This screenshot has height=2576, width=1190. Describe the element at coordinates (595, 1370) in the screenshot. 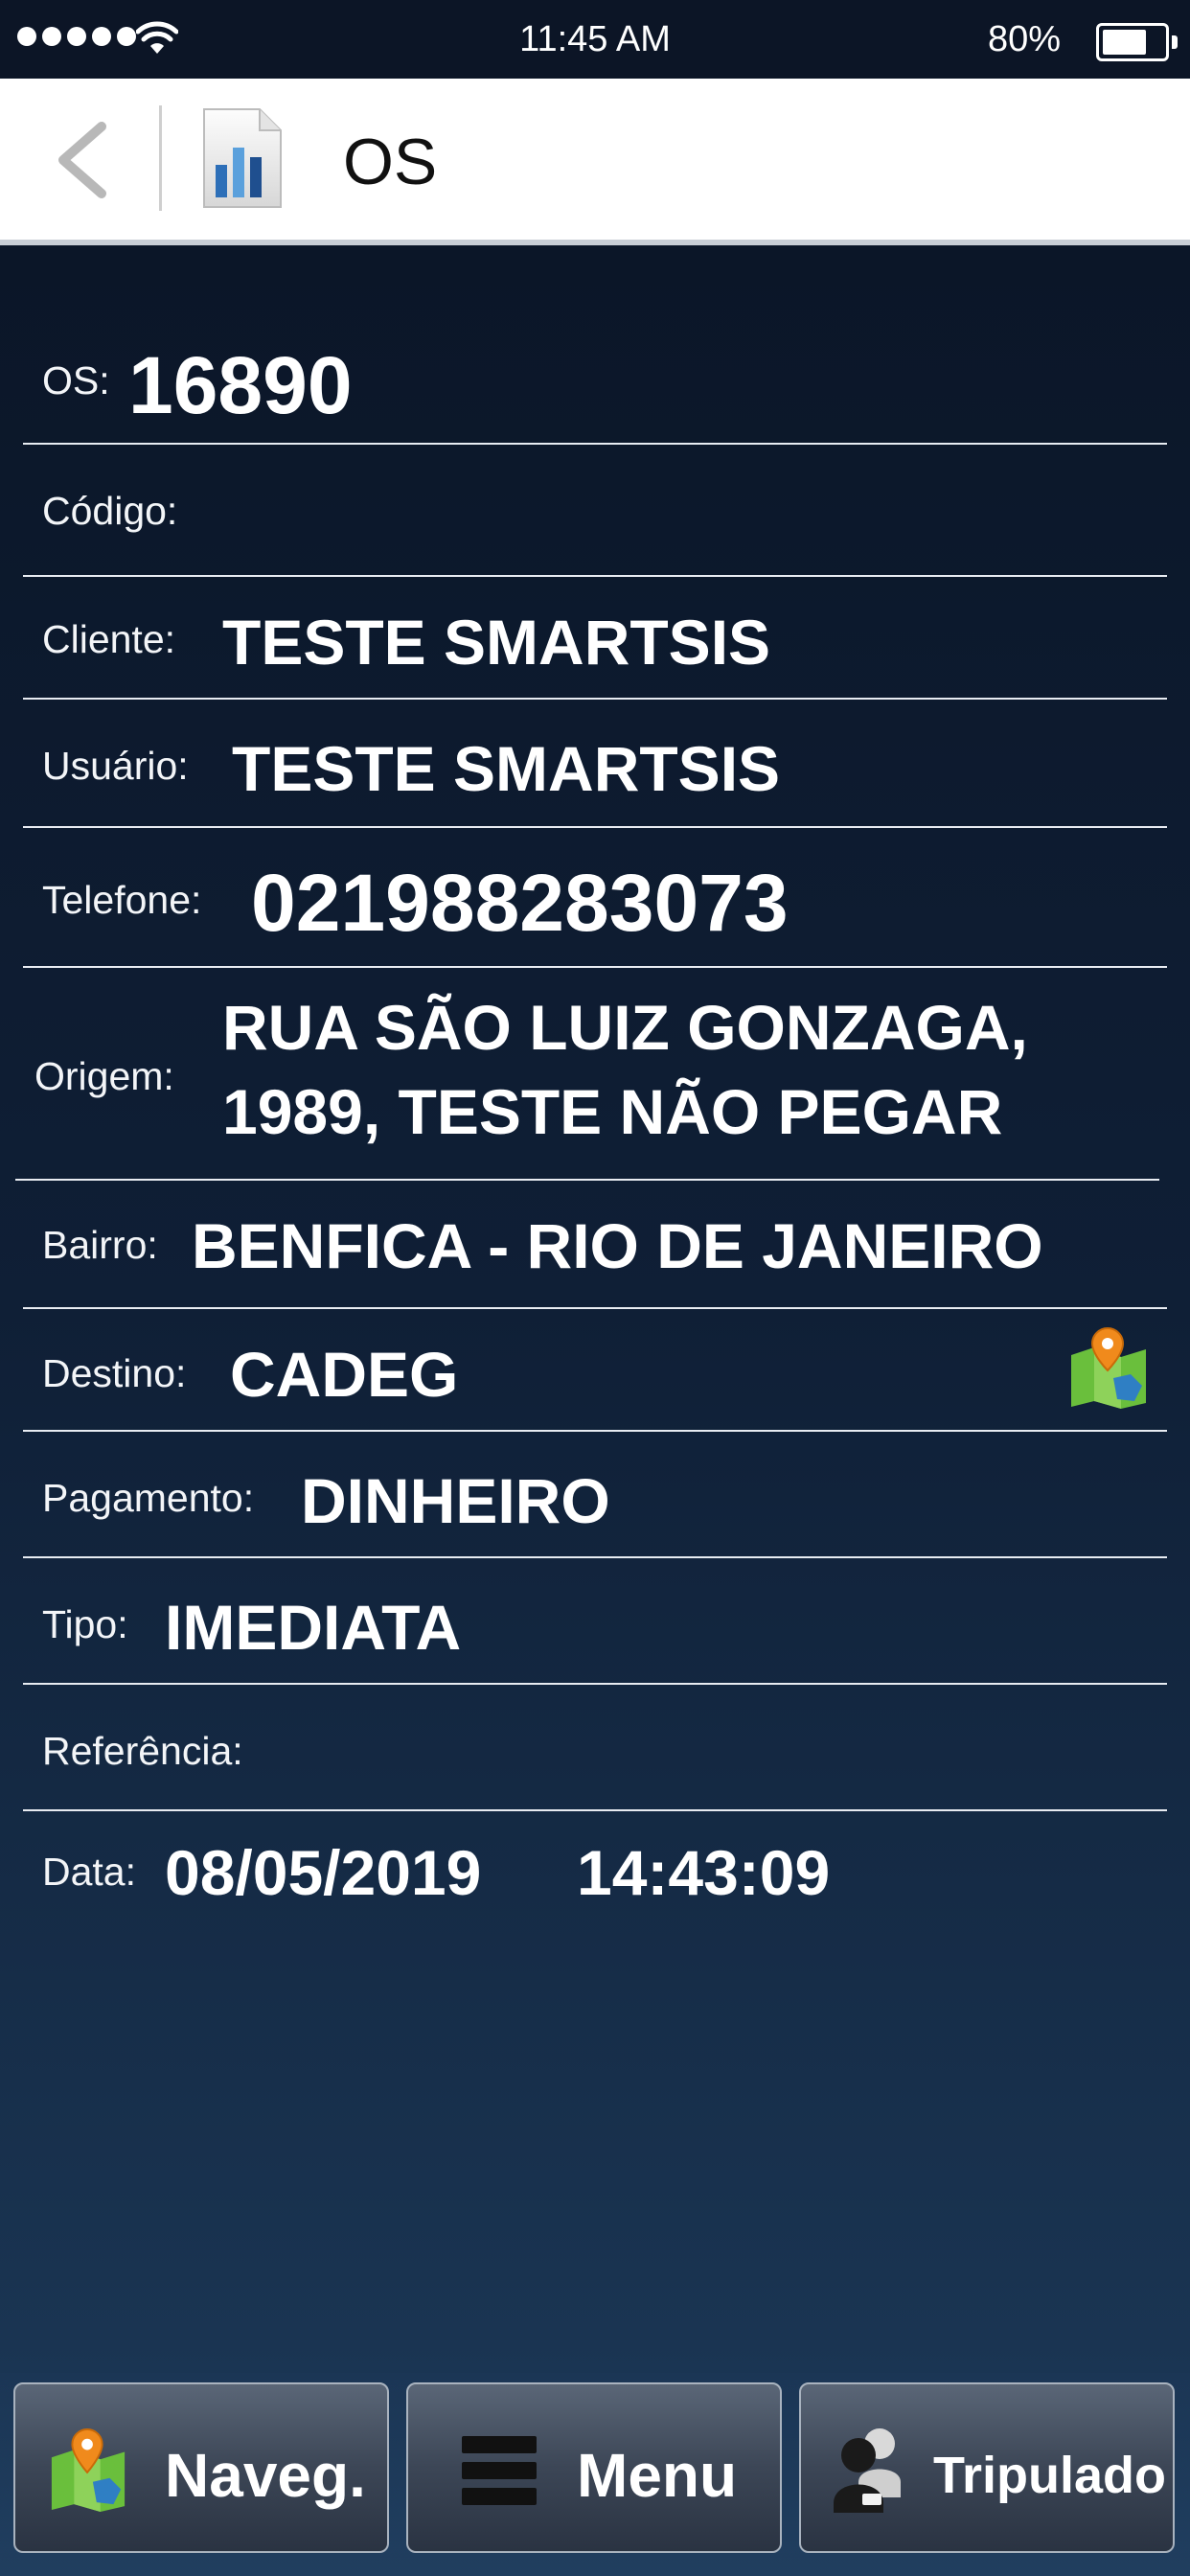

I see `field-destino: Destino: CADEG` at that location.